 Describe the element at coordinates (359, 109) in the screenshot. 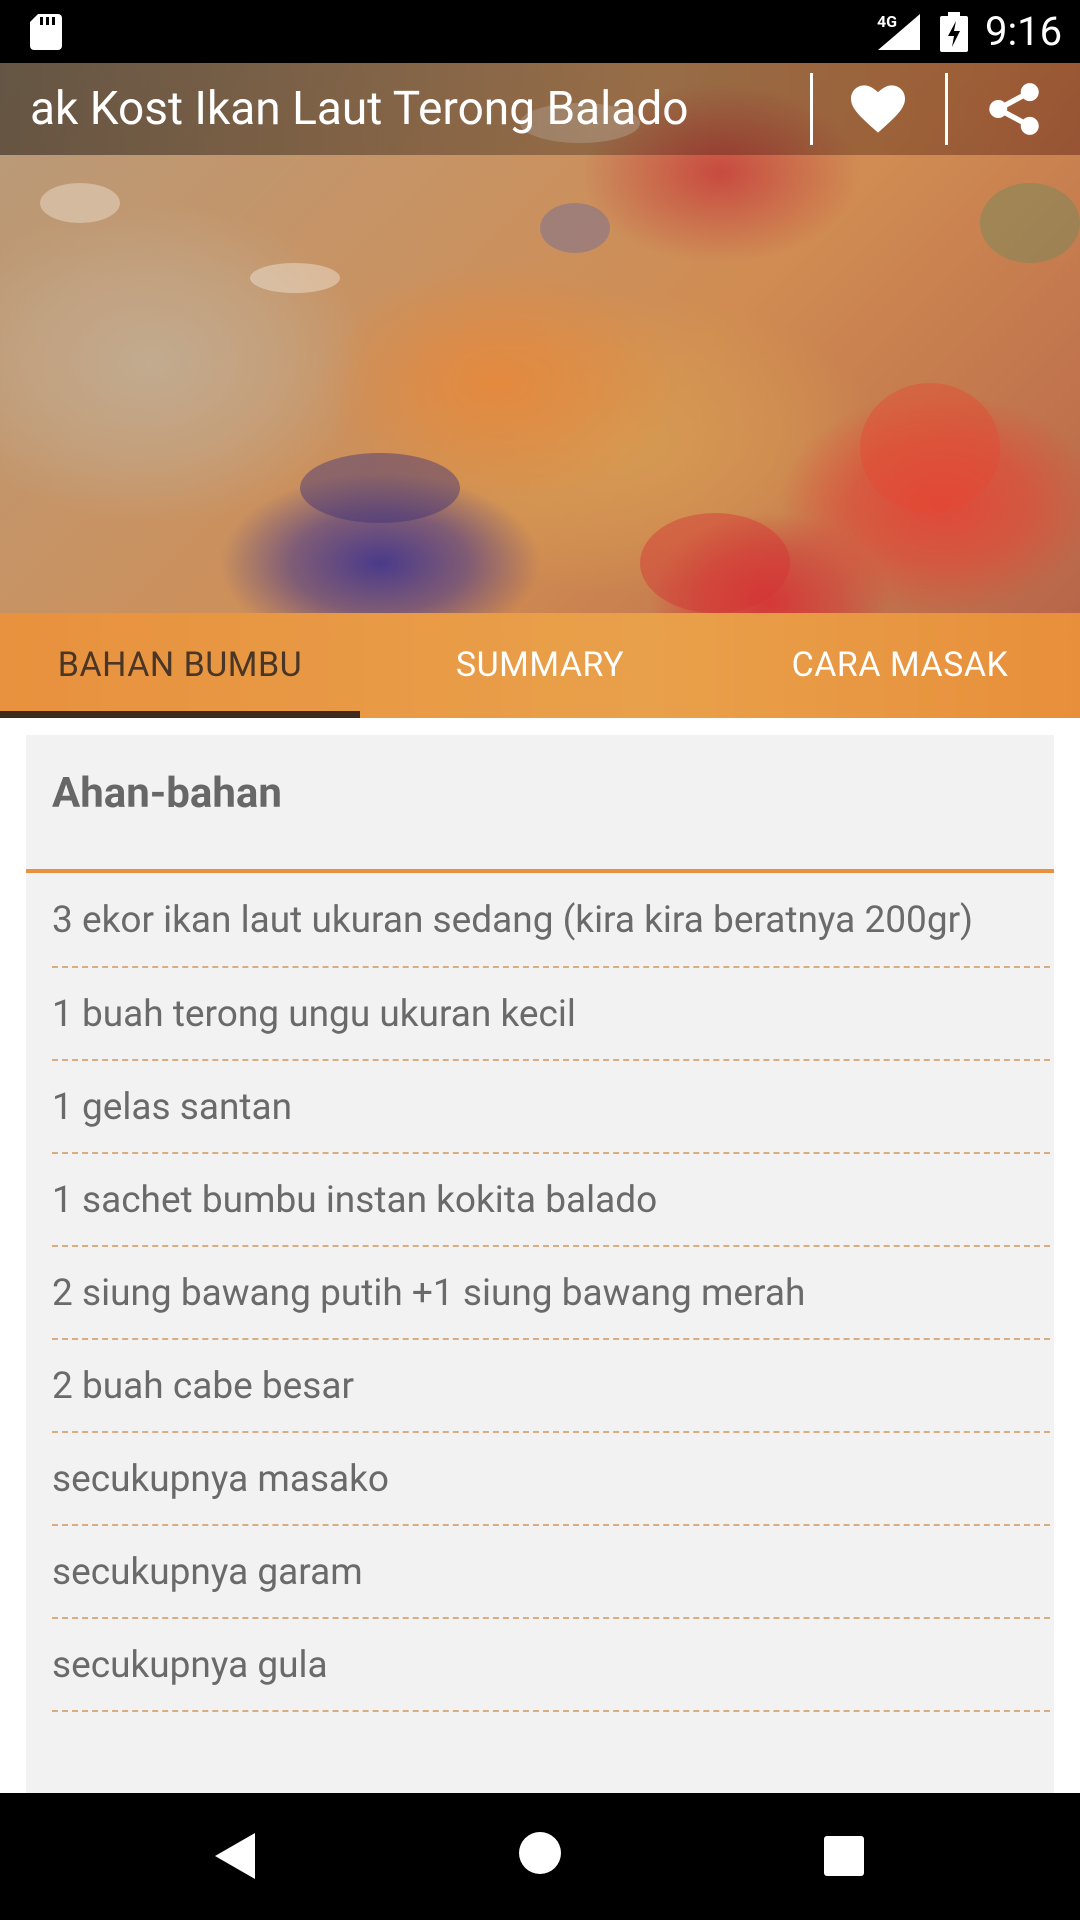

I see `recipe-title: ak Kost Ikan Laut Terong Balado` at that location.